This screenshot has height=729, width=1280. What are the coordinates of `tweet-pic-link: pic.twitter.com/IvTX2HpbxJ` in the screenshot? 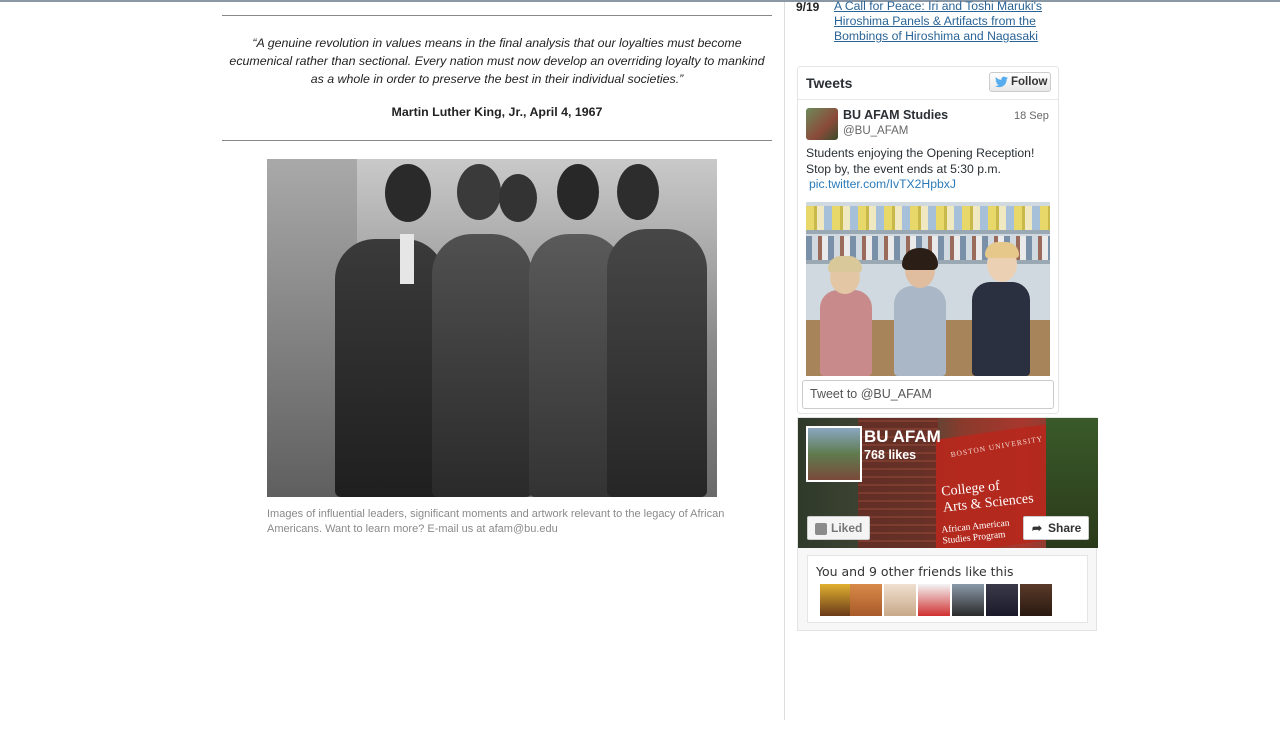 It's located at (882, 184).